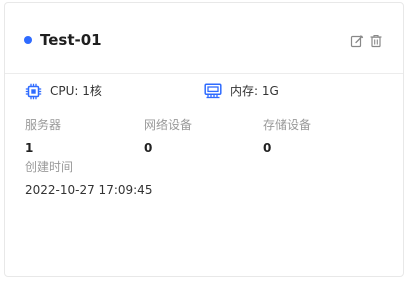  I want to click on stat-storage-devices: 存储设备 0, so click(287, 136).